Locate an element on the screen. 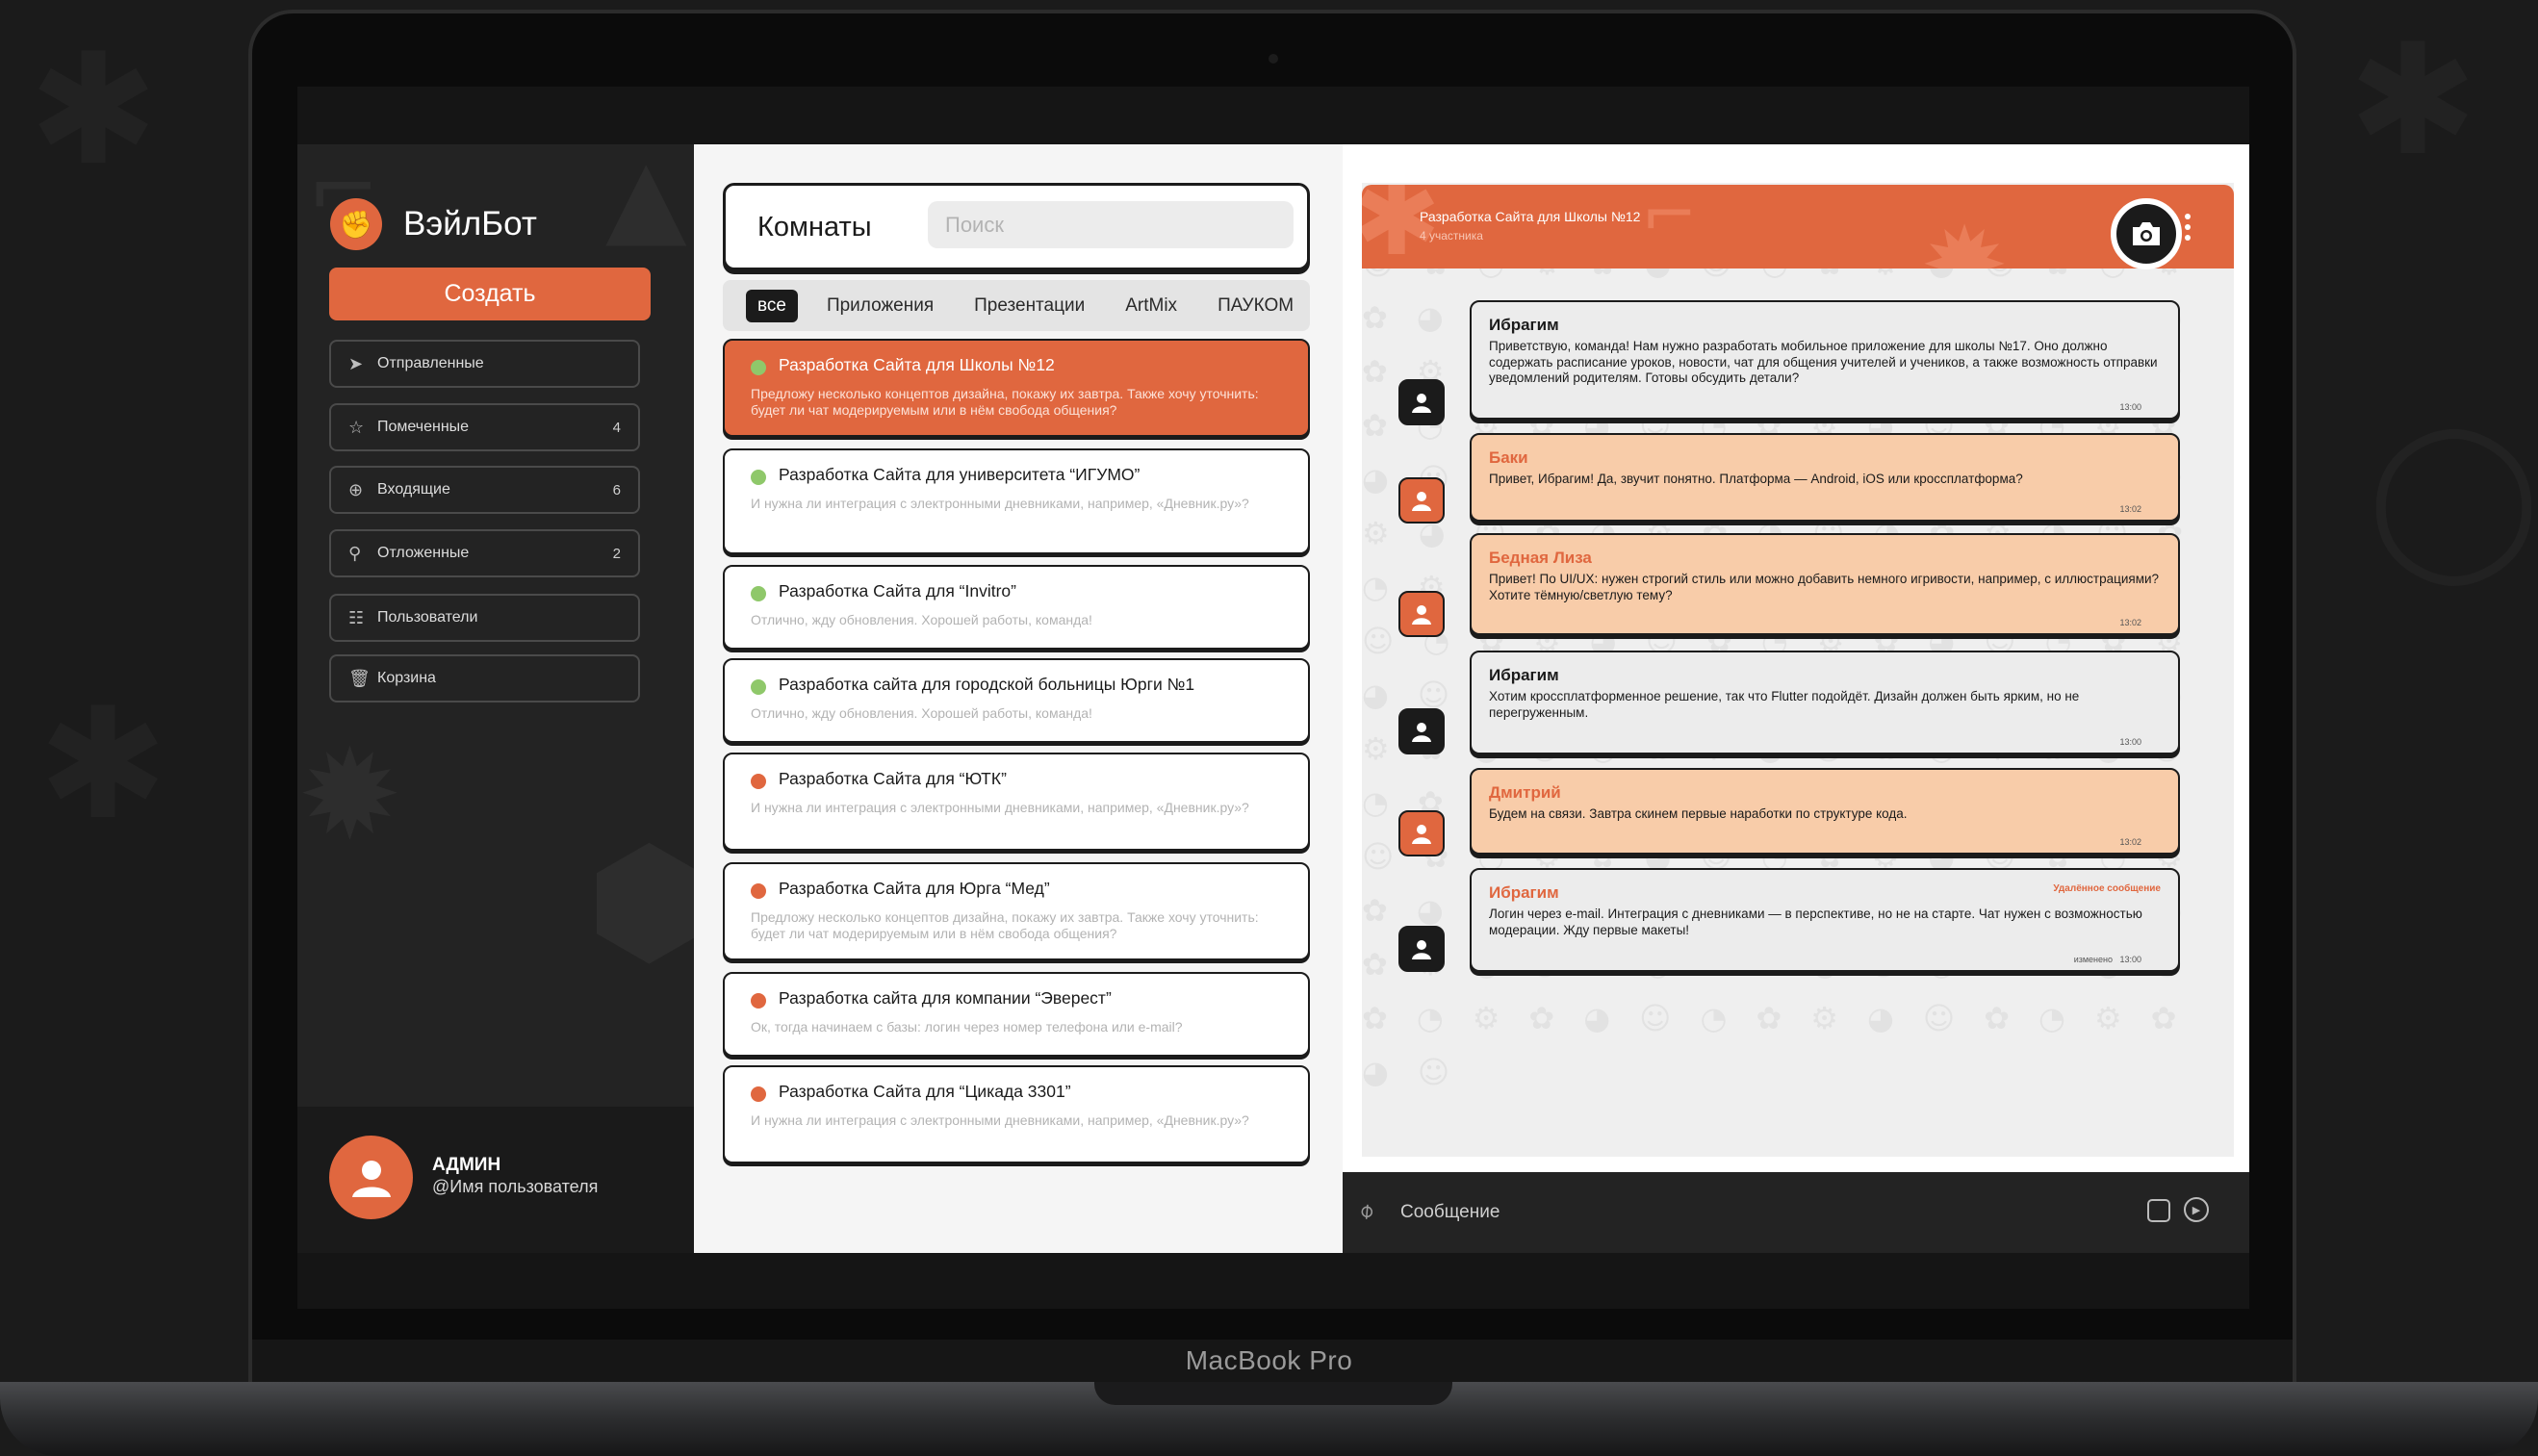 The height and width of the screenshot is (1456, 2538). trash-icon: 🗑 is located at coordinates (359, 678).